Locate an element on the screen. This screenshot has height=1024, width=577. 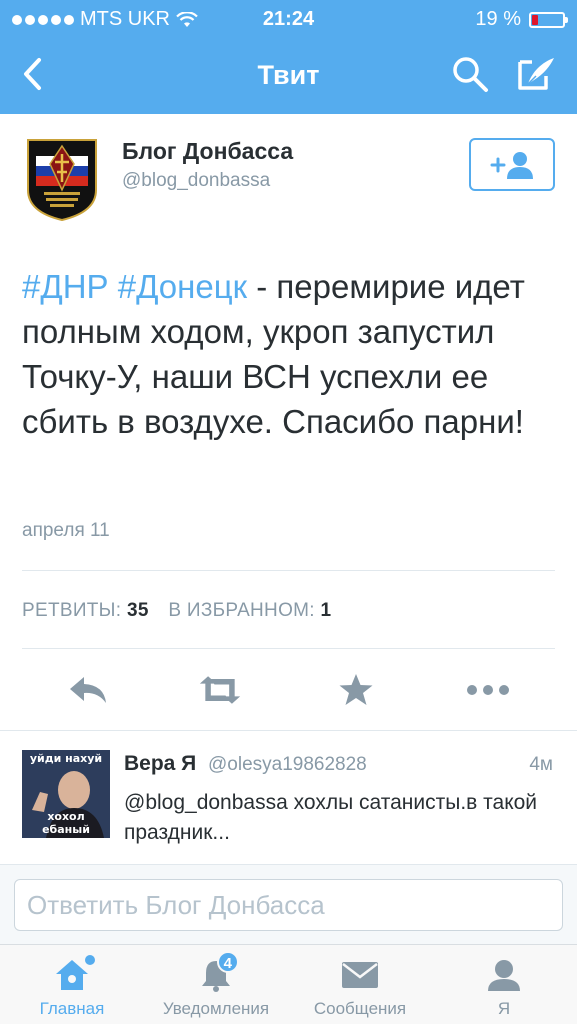
avatar-caption: хохол ебаный is located at coordinates (66, 823).